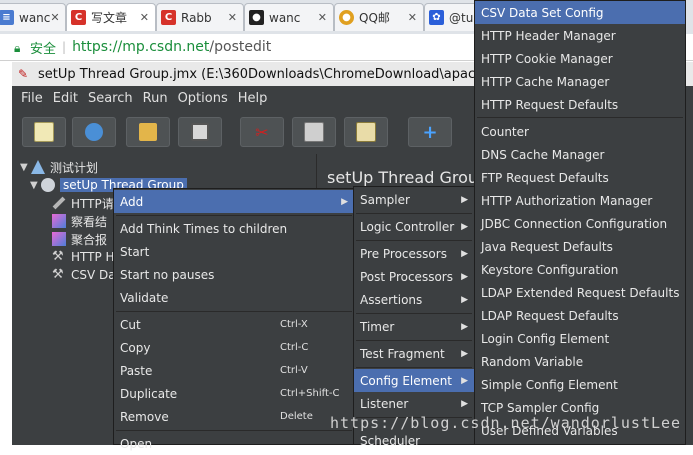  Describe the element at coordinates (234, 324) in the screenshot. I see `menu-item-cut: Cut Ctrl-X` at that location.